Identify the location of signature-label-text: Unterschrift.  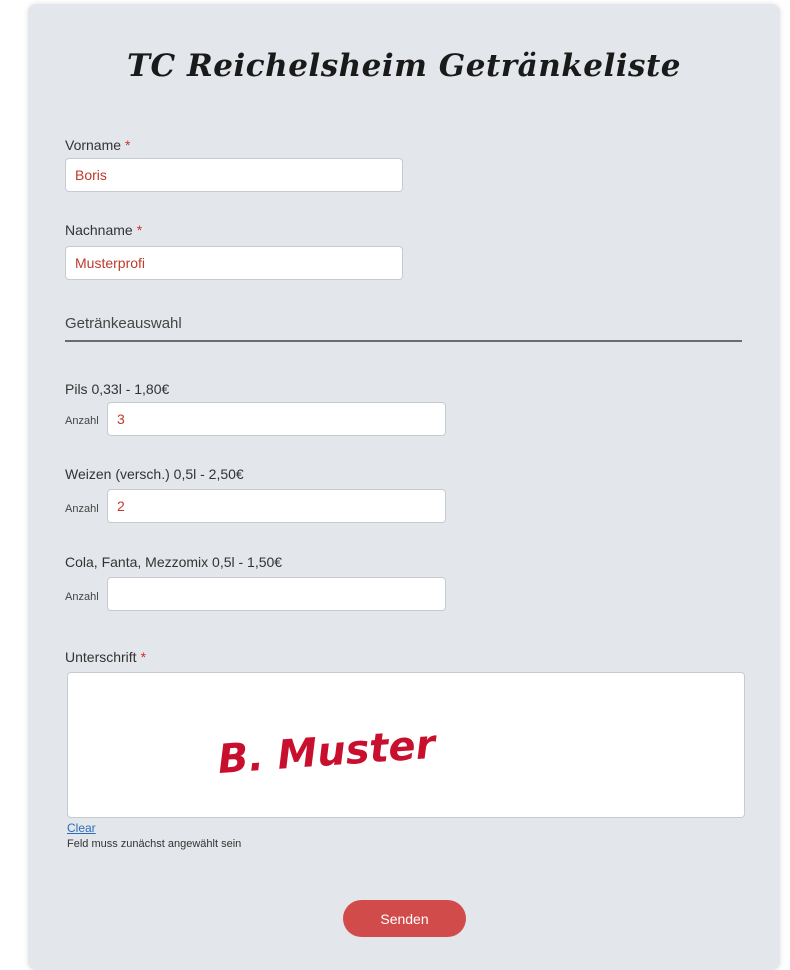
(101, 657).